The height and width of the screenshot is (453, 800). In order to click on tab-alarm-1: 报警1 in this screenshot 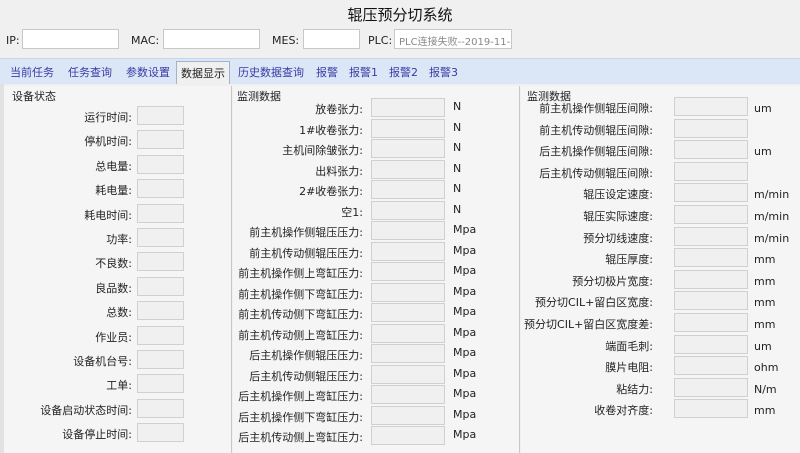, I will do `click(363, 72)`.